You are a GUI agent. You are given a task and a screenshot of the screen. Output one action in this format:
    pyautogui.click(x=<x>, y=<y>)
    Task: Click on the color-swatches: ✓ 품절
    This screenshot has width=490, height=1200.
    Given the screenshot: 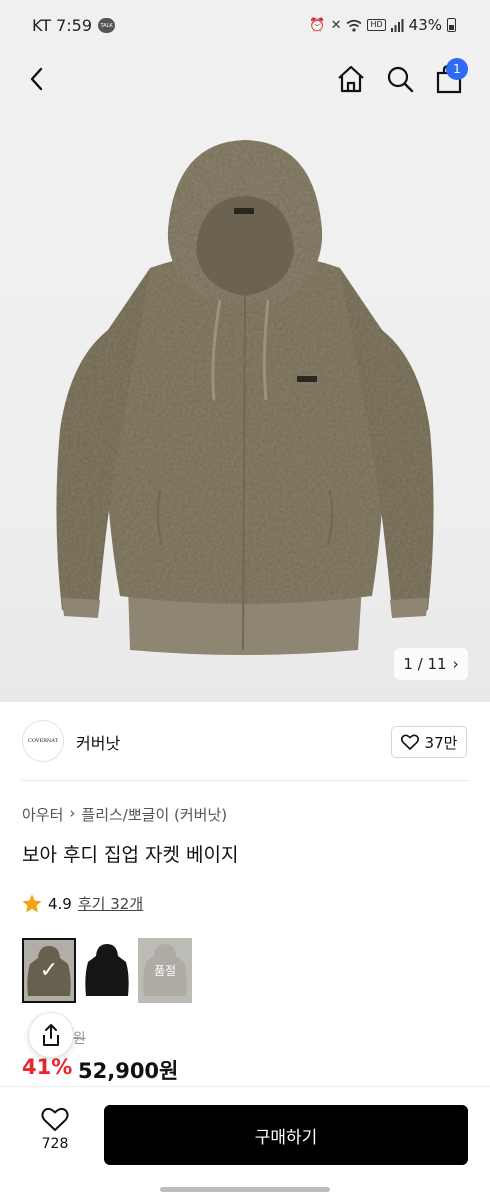 What is the action you would take?
    pyautogui.click(x=107, y=970)
    